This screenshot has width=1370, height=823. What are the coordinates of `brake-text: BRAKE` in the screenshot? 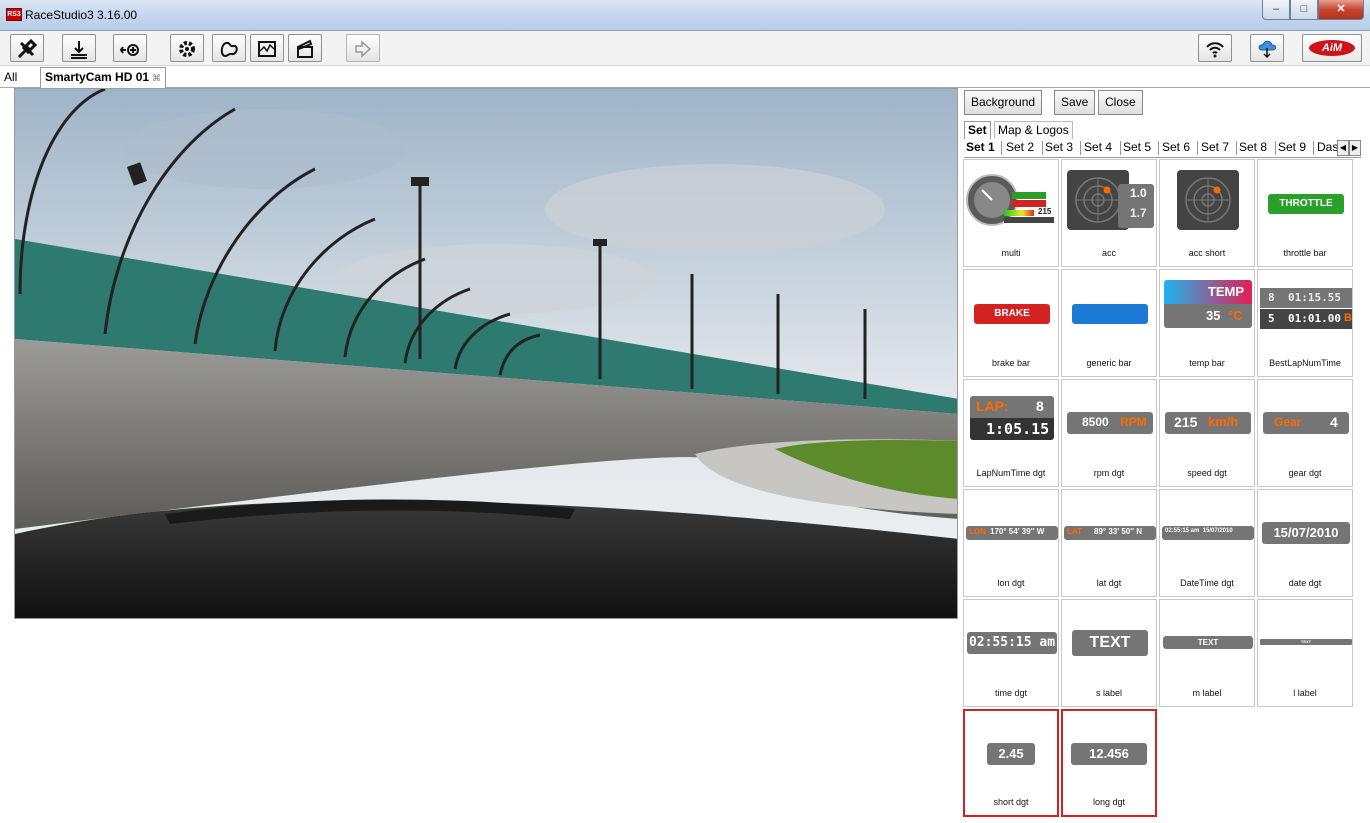 It's located at (1012, 314).